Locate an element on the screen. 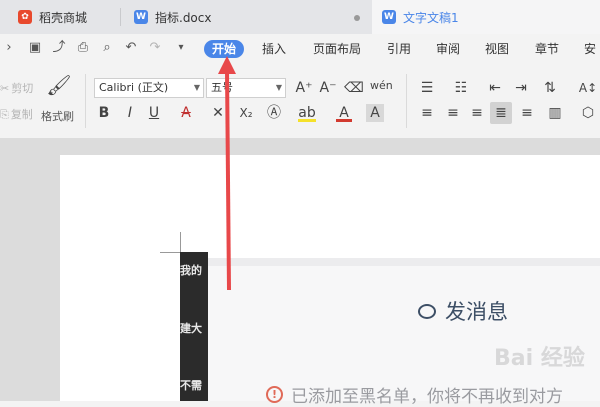  arrow-head is located at coordinates (227, 65).